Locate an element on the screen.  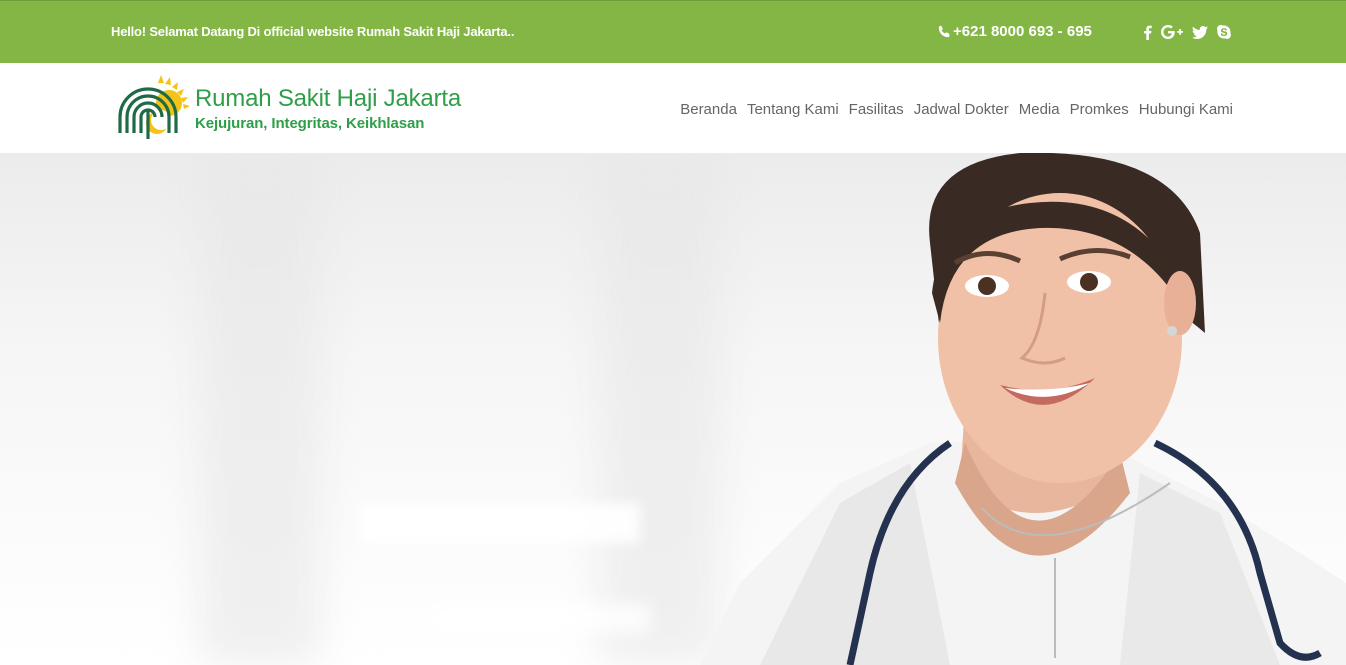
nav-item-fasilitas: Fasilitas is located at coordinates (876, 109).